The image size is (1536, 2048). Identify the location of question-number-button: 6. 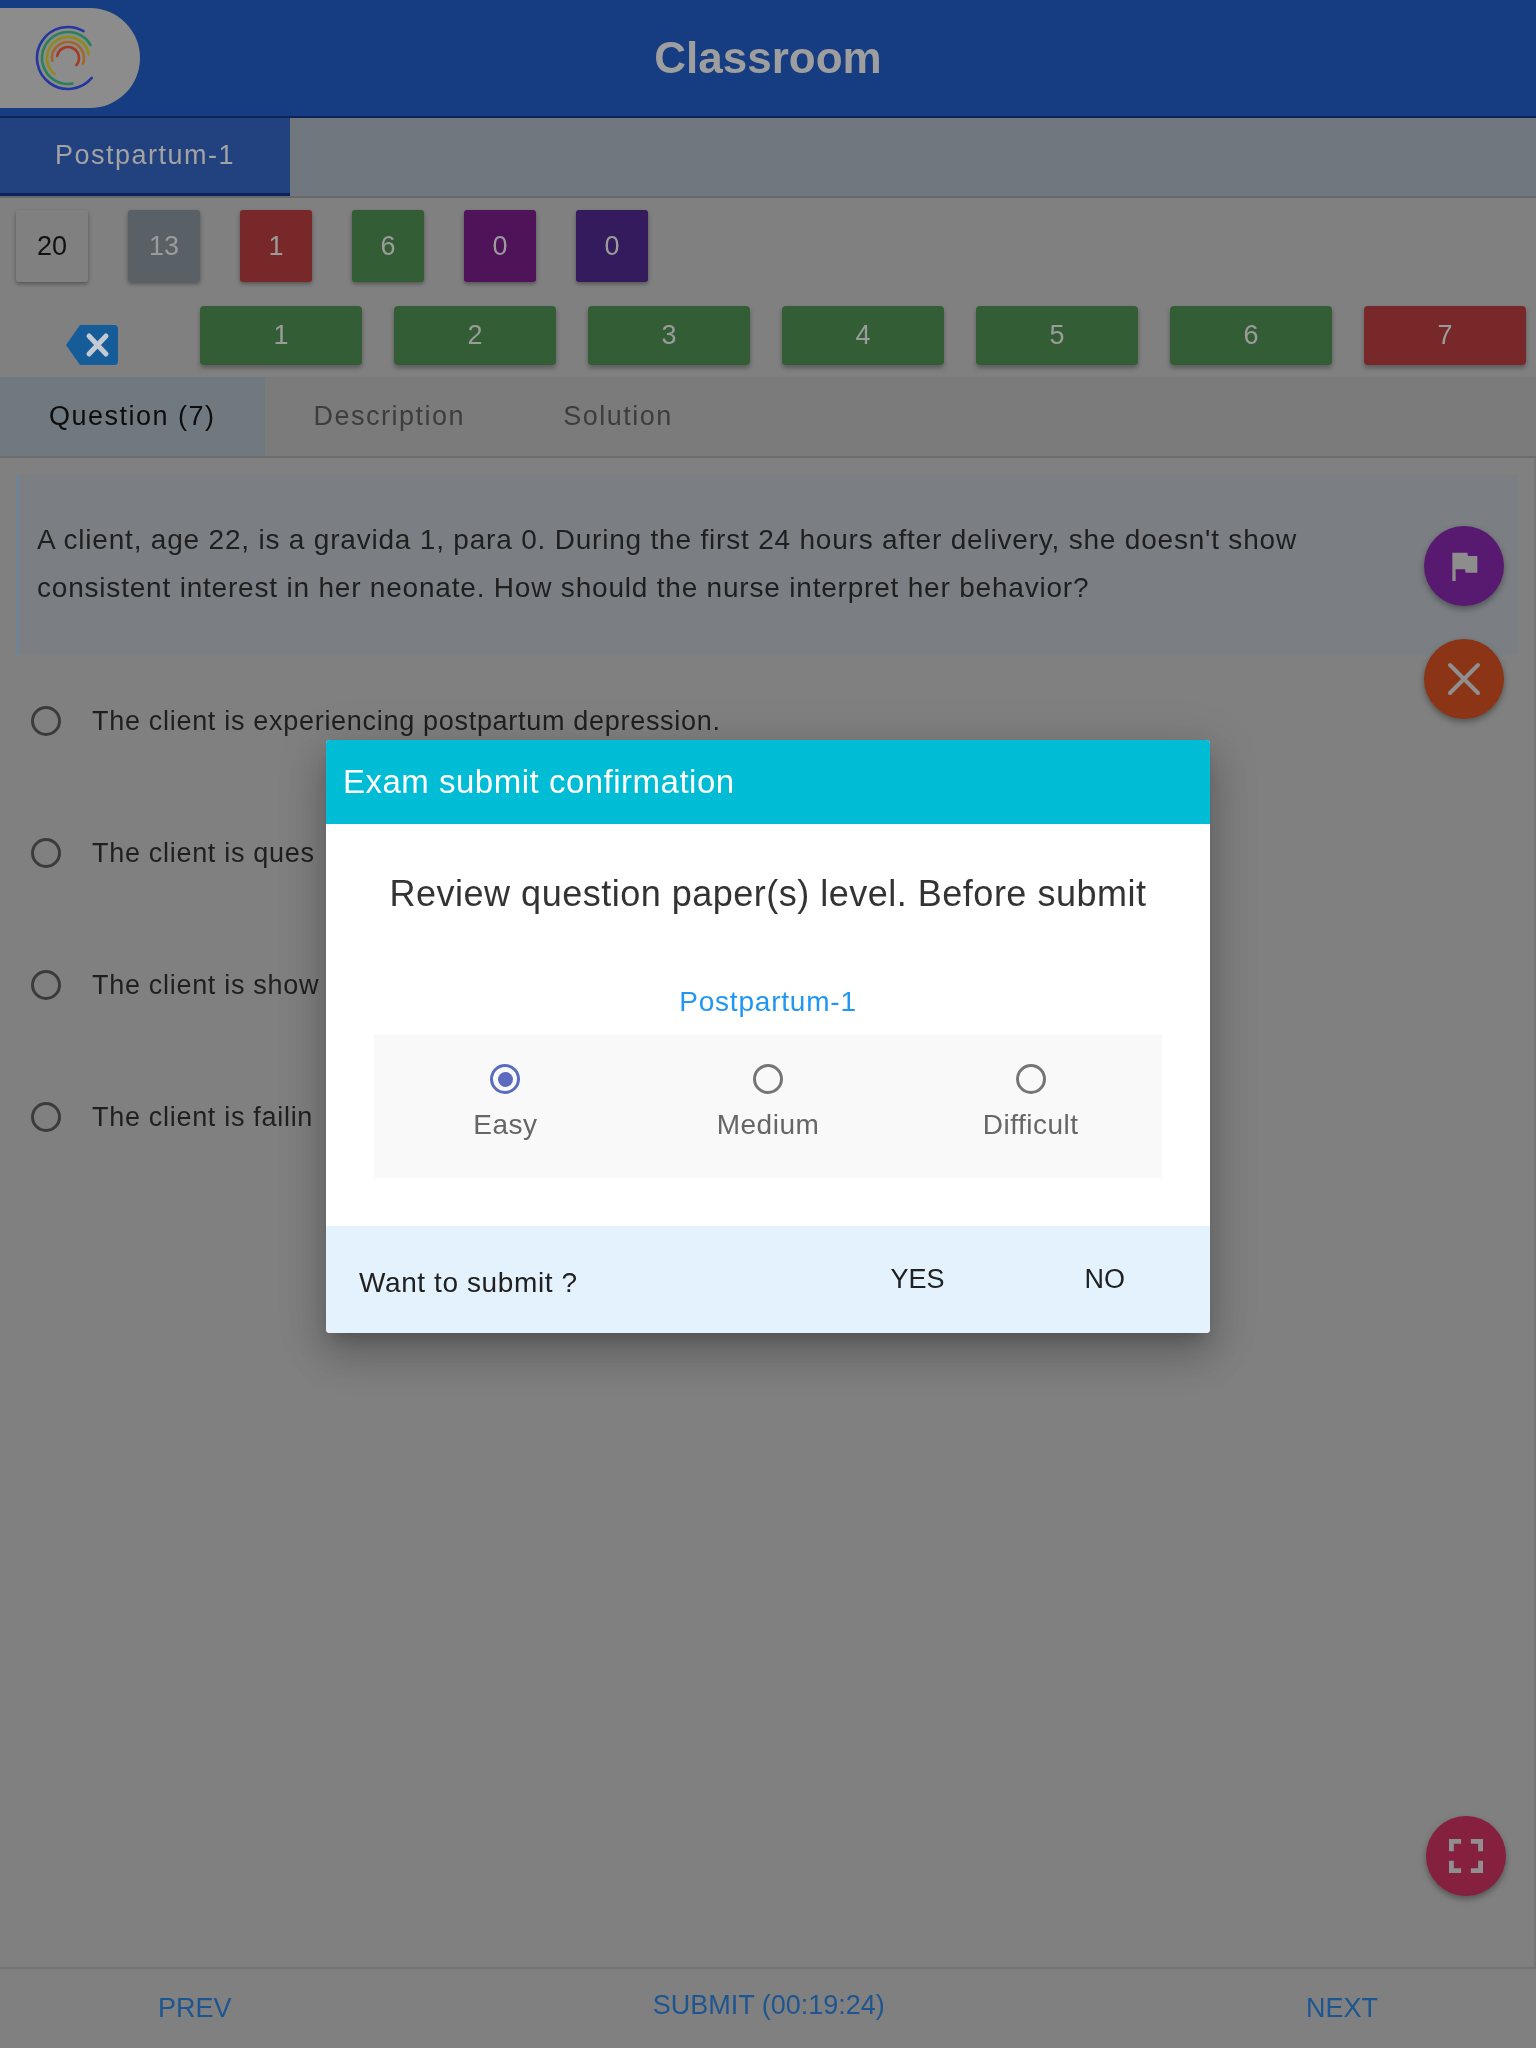
(1251, 335).